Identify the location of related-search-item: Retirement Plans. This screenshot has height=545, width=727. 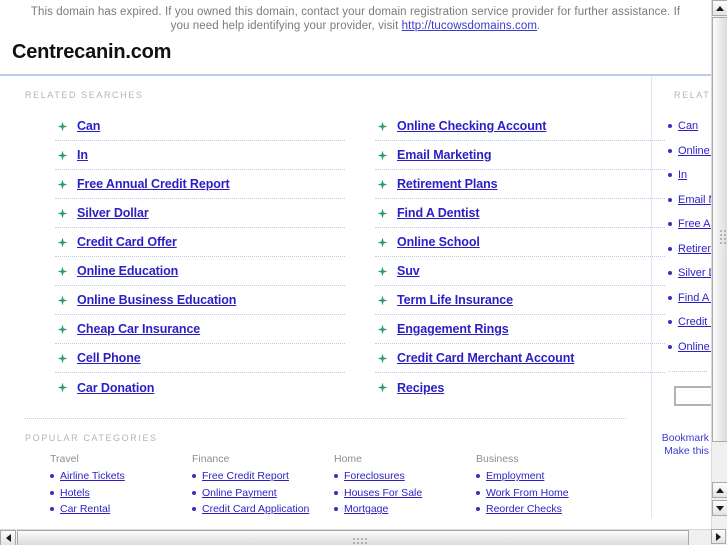
(520, 184).